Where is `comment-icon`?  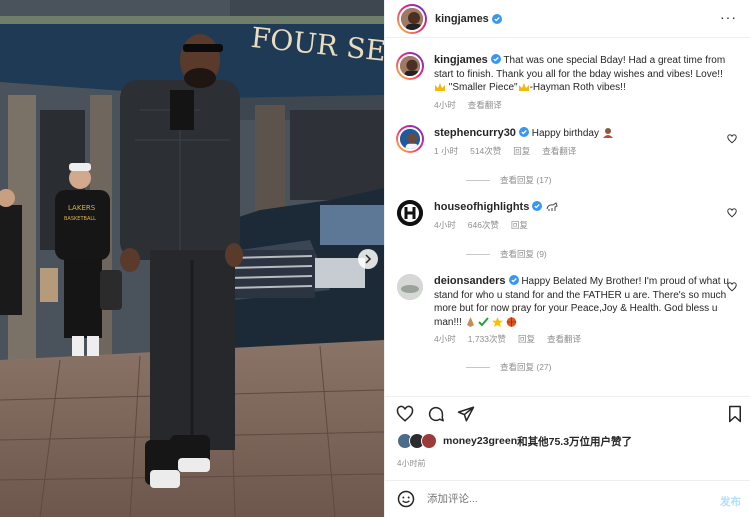 comment-icon is located at coordinates (436, 414).